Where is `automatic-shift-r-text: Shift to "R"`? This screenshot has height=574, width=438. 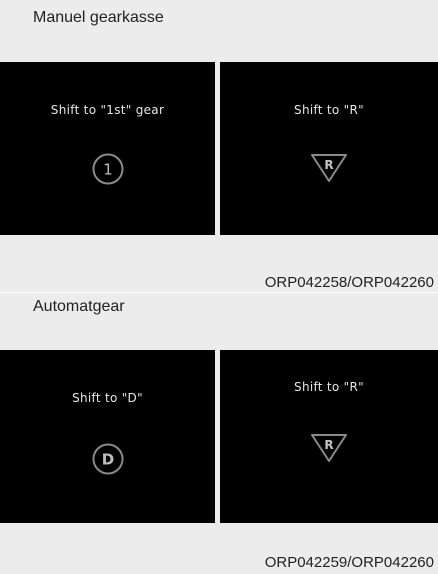 automatic-shift-r-text: Shift to "R" is located at coordinates (329, 387).